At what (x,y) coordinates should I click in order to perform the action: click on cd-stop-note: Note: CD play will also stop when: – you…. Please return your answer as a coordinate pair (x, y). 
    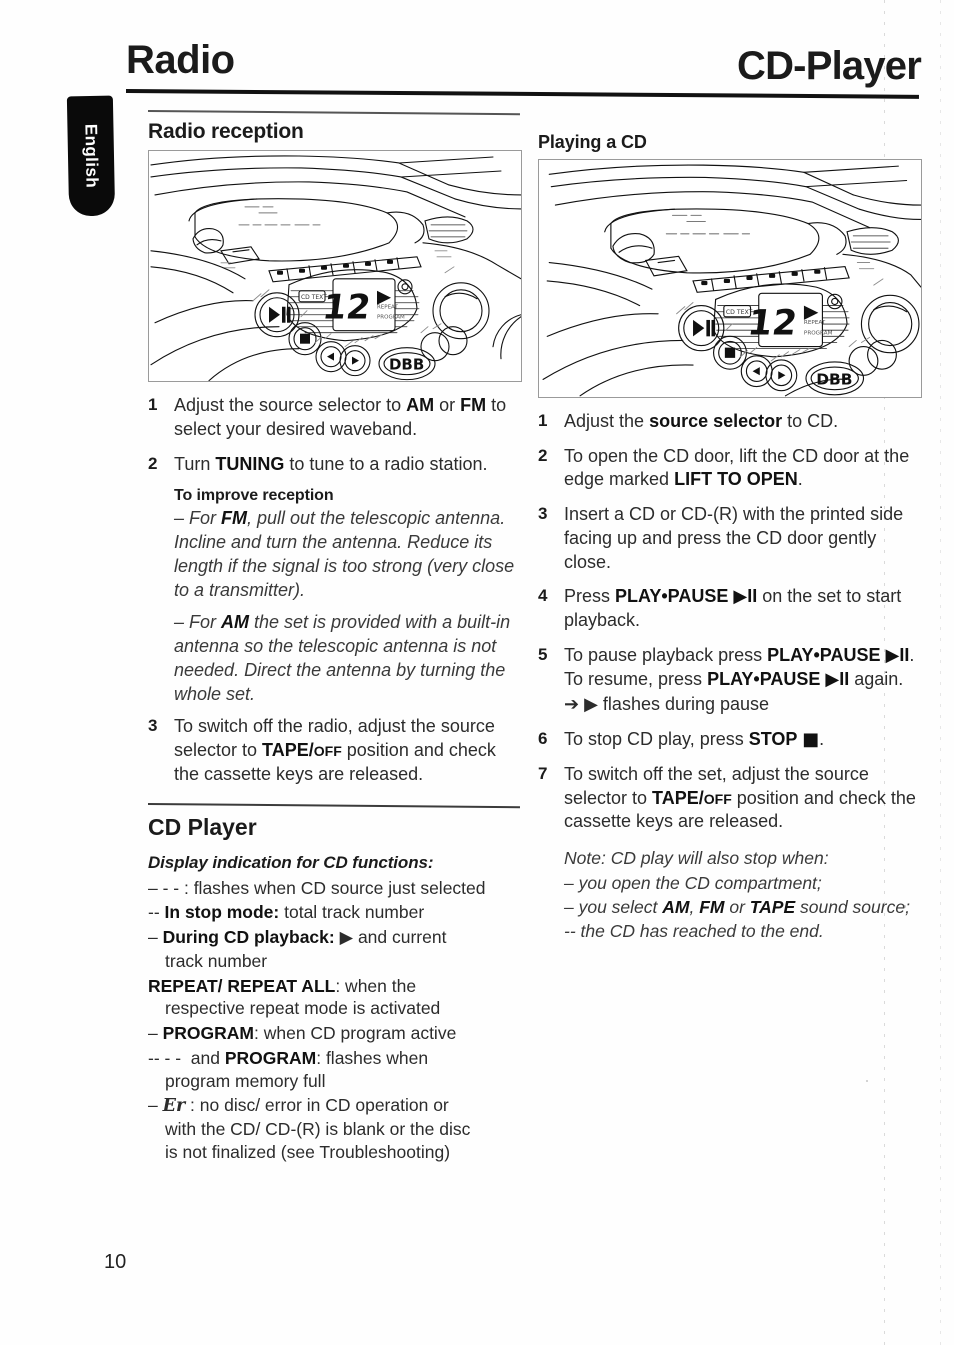
    Looking at the image, I should click on (742, 895).